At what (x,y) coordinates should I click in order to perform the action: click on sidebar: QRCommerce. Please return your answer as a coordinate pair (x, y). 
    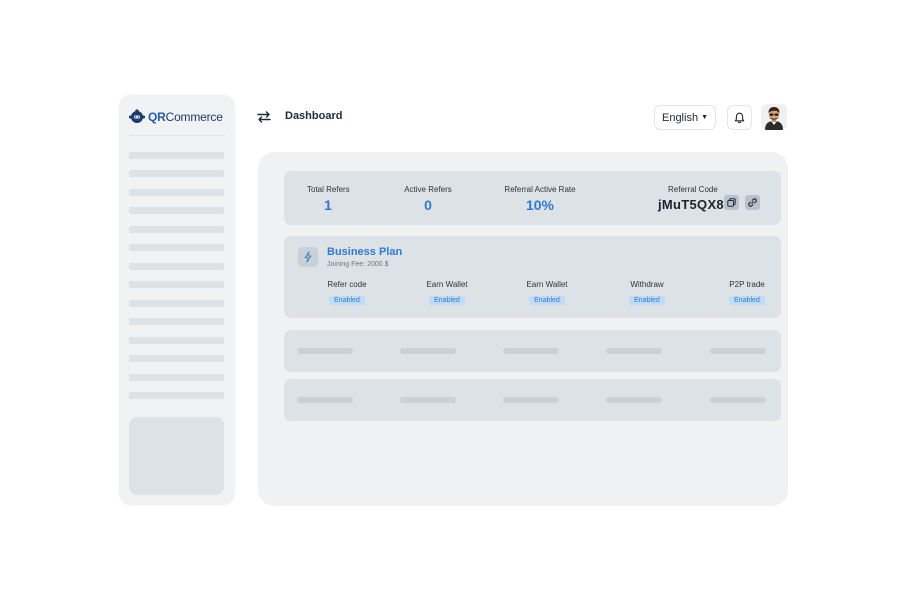
    Looking at the image, I should click on (177, 300).